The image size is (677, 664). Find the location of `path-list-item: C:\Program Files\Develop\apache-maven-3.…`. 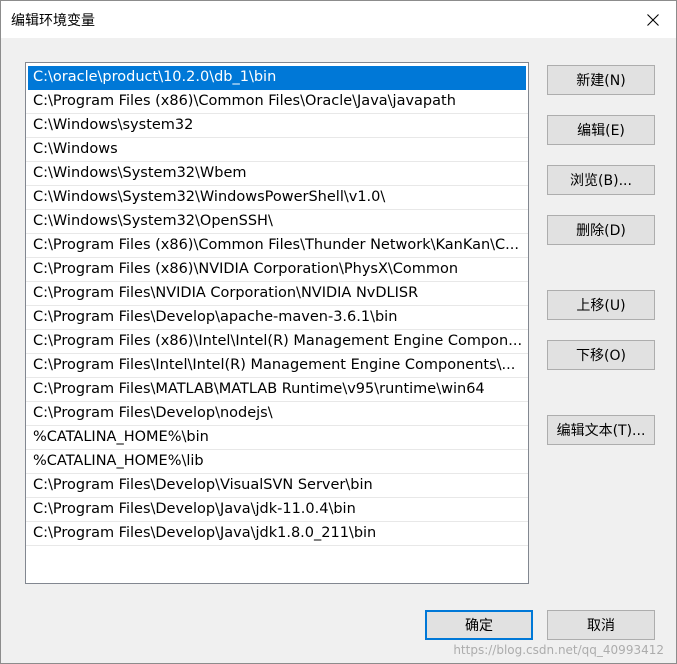

path-list-item: C:\Program Files\Develop\apache-maven-3.… is located at coordinates (277, 318).